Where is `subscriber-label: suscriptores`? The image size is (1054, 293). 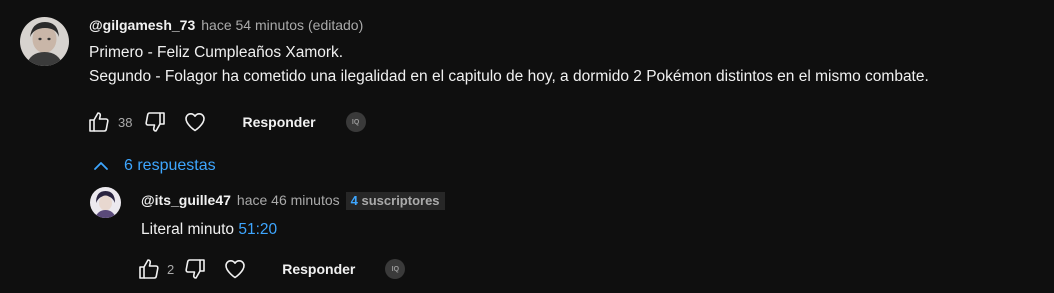 subscriber-label: suscriptores is located at coordinates (400, 200).